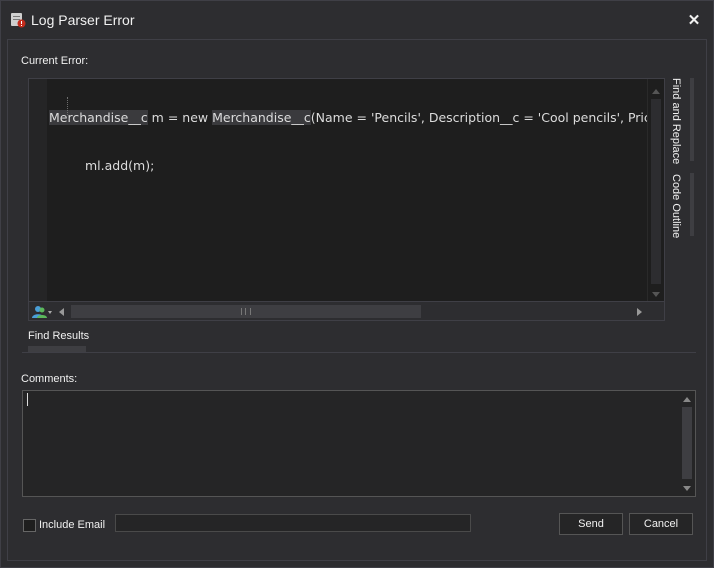  I want to click on tab-find-and-replace: Find and Replace, so click(676, 121).